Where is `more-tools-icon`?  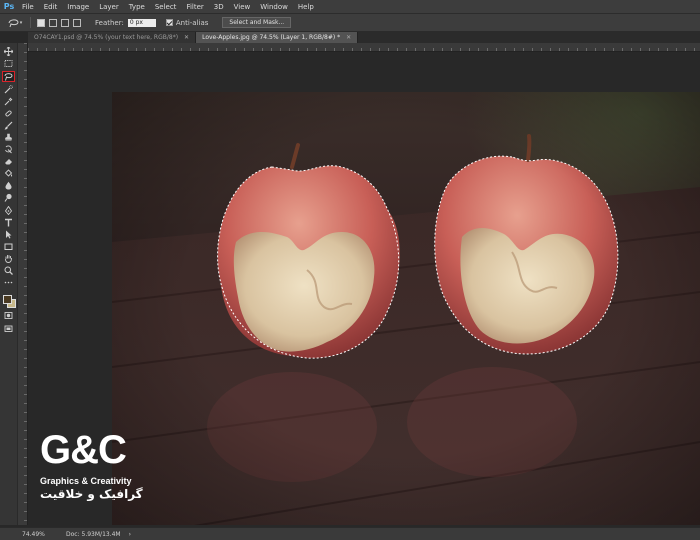 more-tools-icon is located at coordinates (8, 282).